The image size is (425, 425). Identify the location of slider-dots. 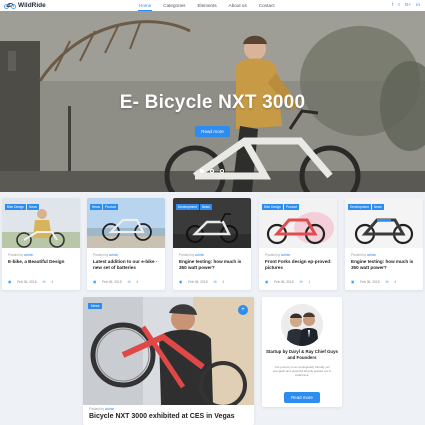
(212, 171).